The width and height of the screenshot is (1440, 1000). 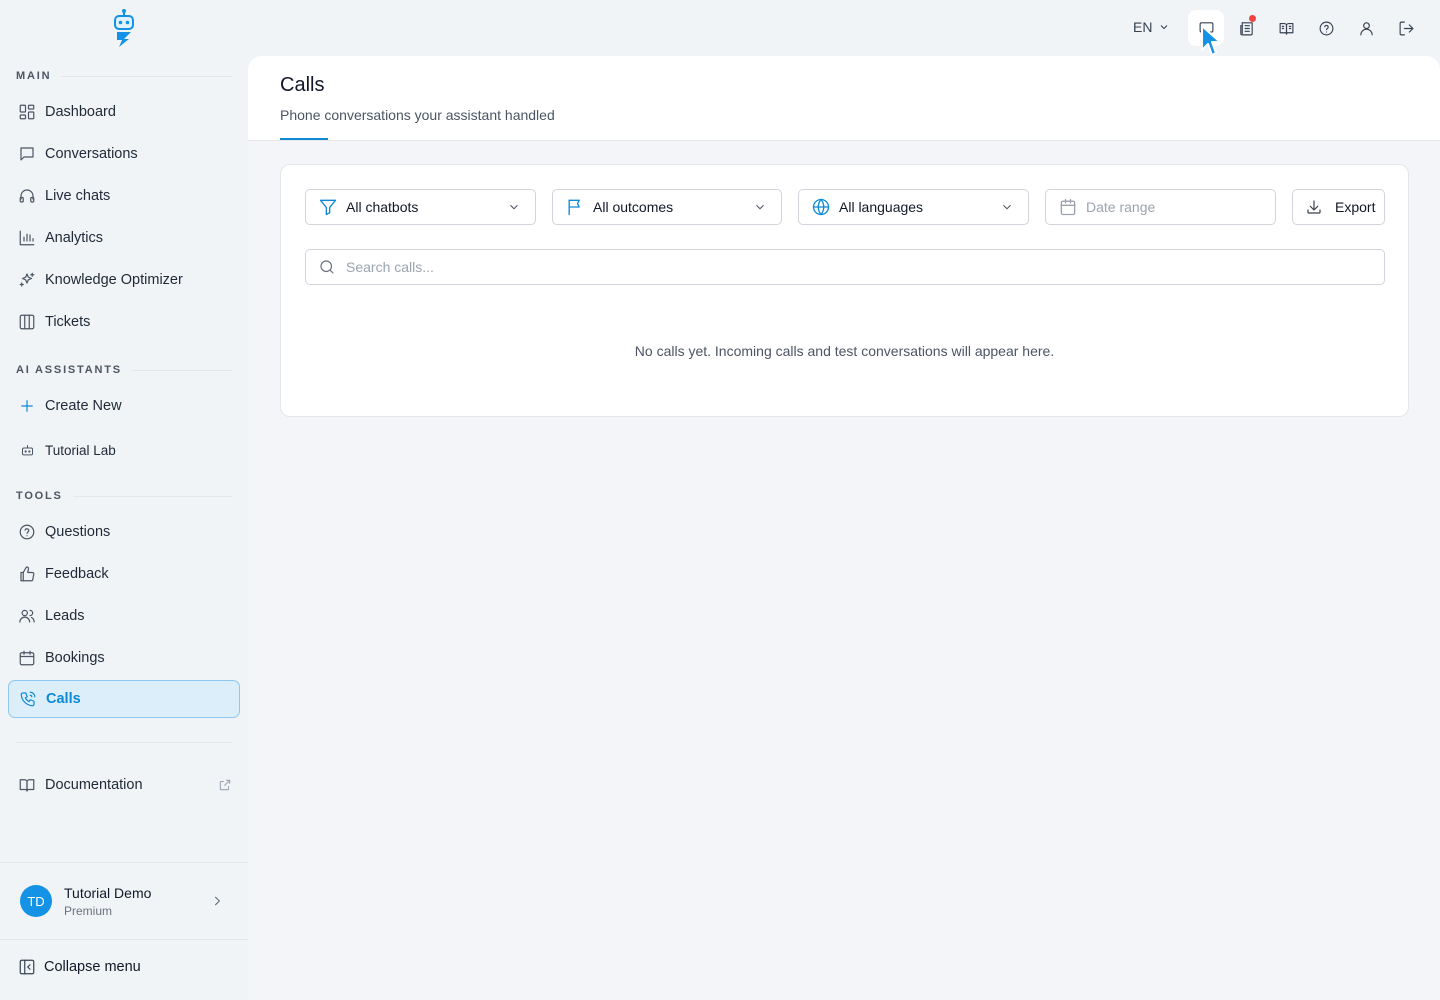 I want to click on filter-icon, so click(x=328, y=207).